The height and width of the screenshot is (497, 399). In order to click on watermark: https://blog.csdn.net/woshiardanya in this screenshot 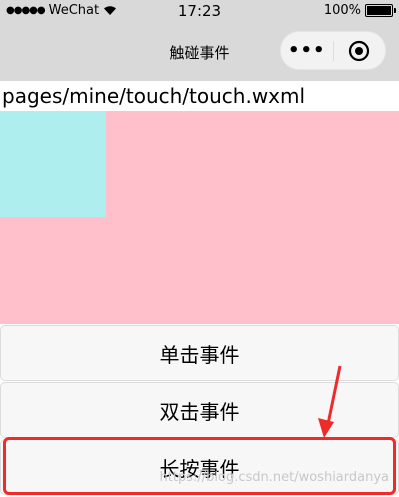, I will do `click(274, 477)`.